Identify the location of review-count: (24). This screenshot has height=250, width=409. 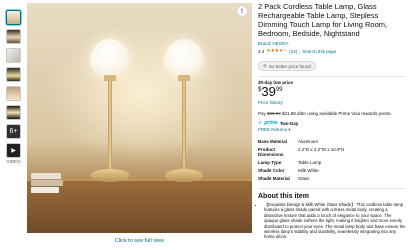
(293, 51).